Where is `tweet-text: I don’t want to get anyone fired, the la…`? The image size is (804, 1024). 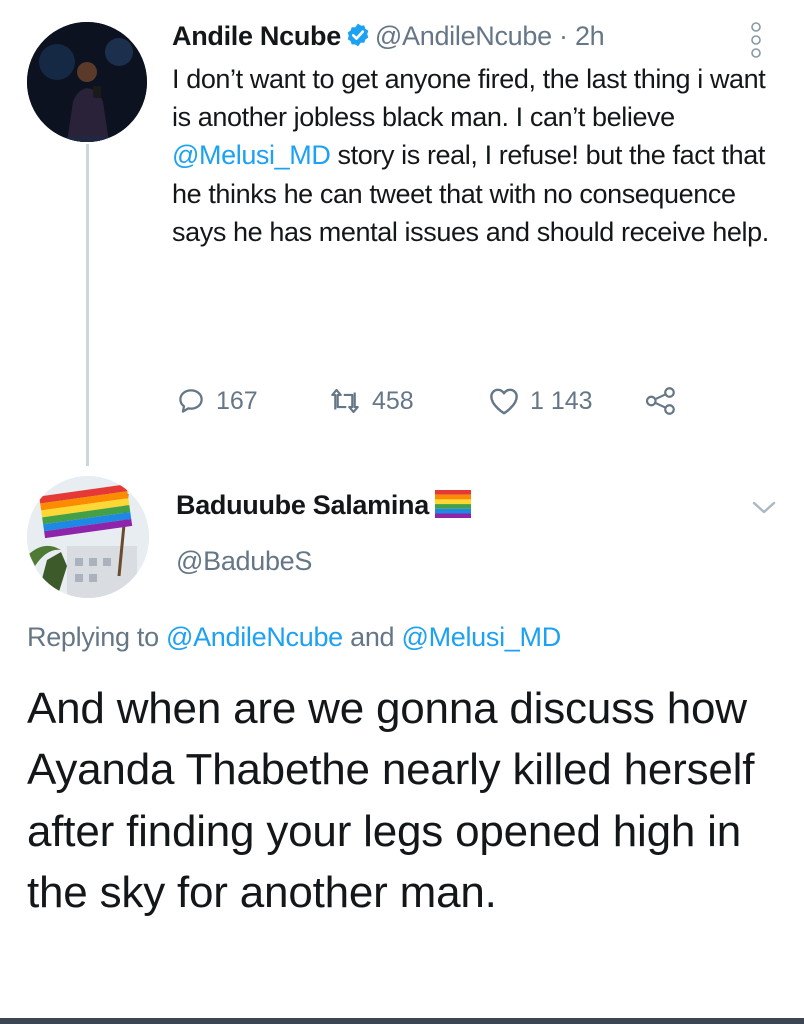
tweet-text: I don’t want to get anyone fired, the la… is located at coordinates (472, 155).